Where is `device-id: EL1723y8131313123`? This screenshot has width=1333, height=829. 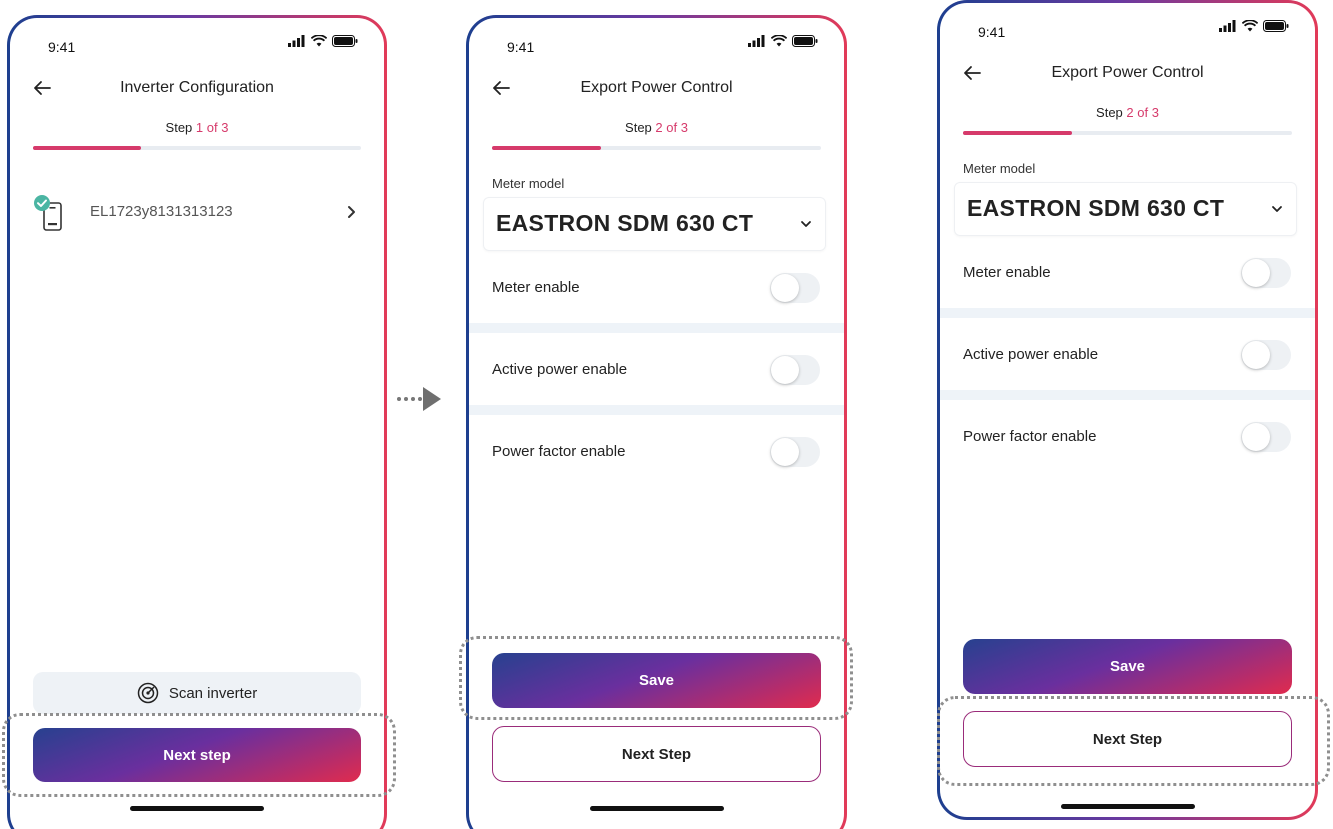 device-id: EL1723y8131313123 is located at coordinates (161, 211).